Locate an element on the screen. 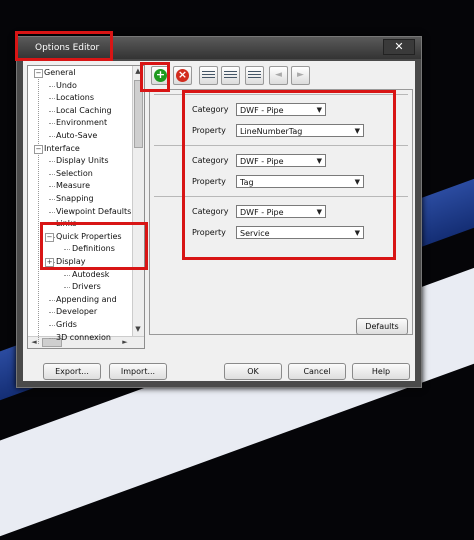 The width and height of the screenshot is (474, 540). close-button: ✕ is located at coordinates (399, 47).